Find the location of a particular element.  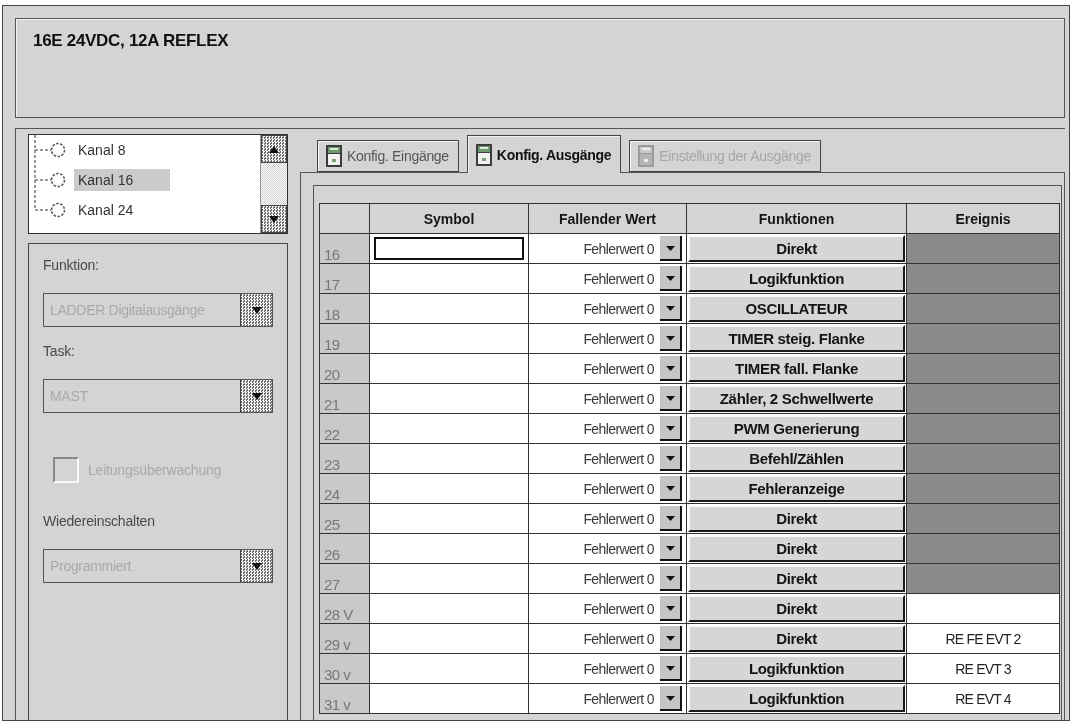

up-arrow-icon is located at coordinates (274, 149).